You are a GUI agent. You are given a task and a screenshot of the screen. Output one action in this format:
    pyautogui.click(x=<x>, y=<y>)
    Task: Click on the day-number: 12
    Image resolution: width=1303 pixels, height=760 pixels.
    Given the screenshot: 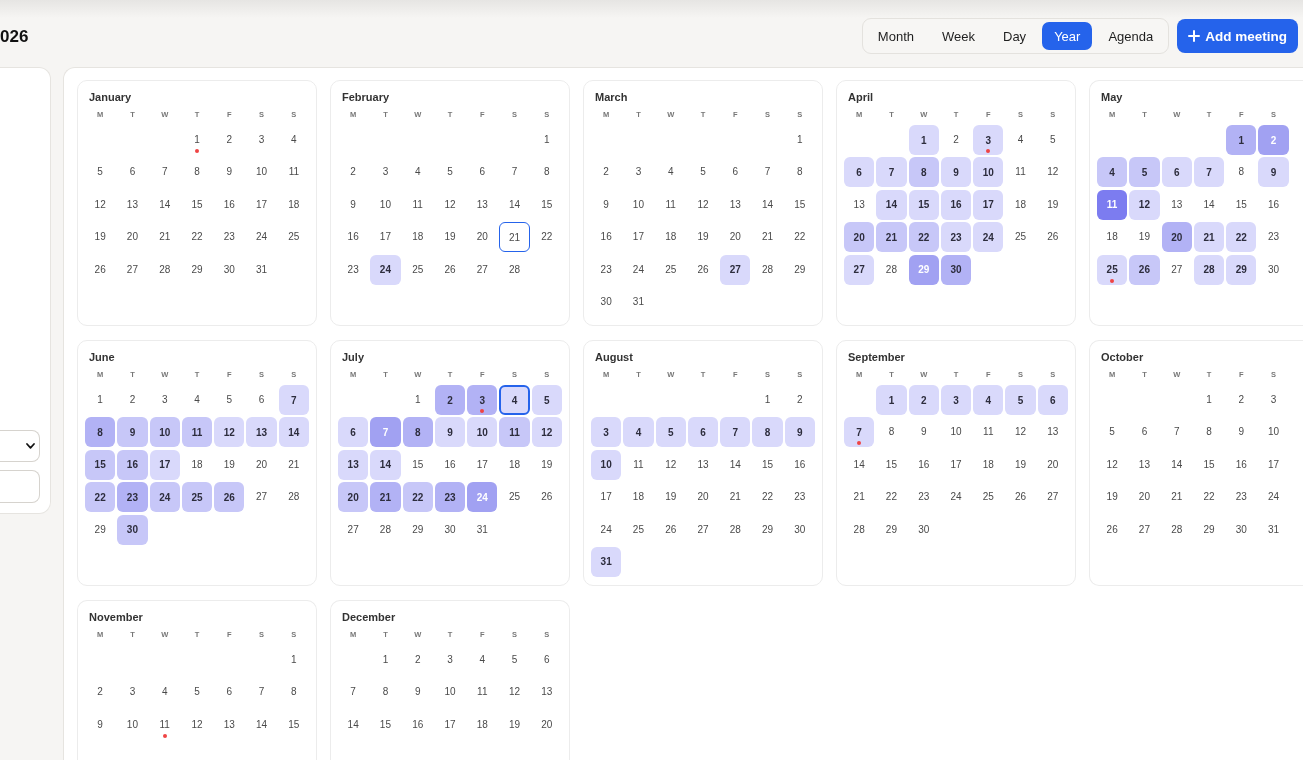 What is the action you would take?
    pyautogui.click(x=1053, y=172)
    